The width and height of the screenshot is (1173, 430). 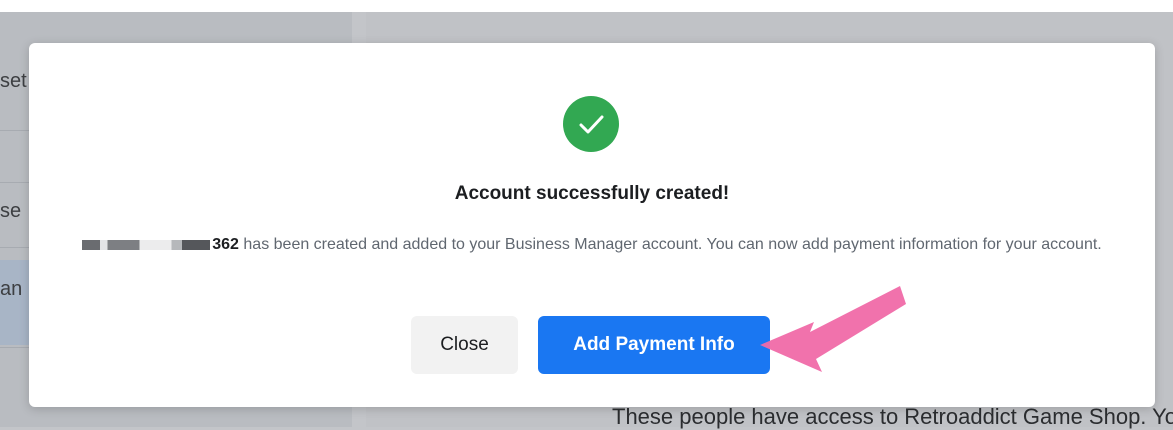 What do you see at coordinates (591, 124) in the screenshot?
I see `check-circle-icon` at bounding box center [591, 124].